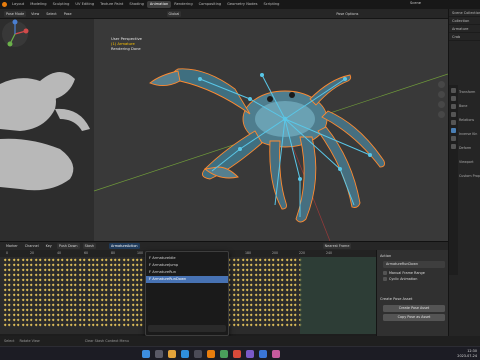 This screenshot has width=480, height=360. Describe the element at coordinates (271, 4) in the screenshot. I see `workspace-tab: Scripting` at that location.